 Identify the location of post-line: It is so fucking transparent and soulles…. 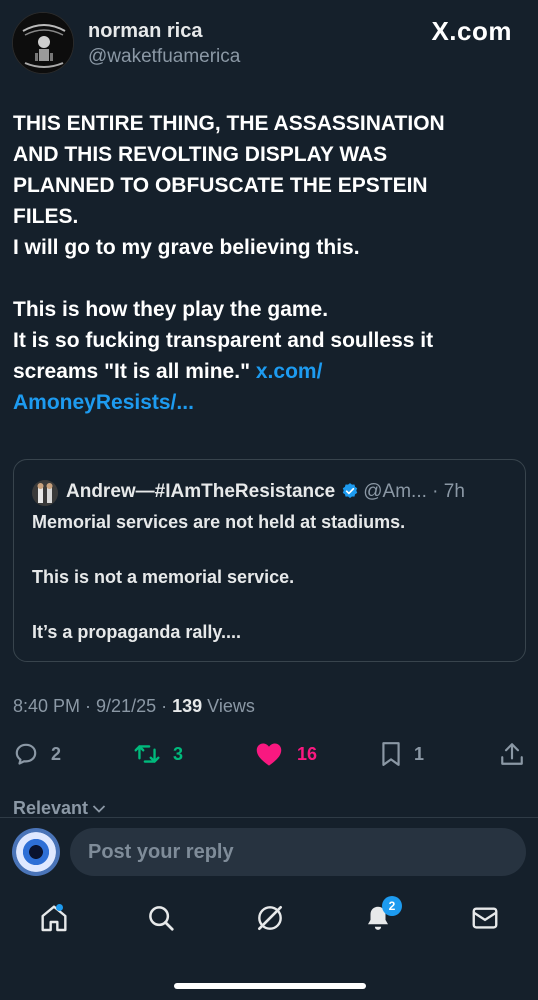
(223, 340).